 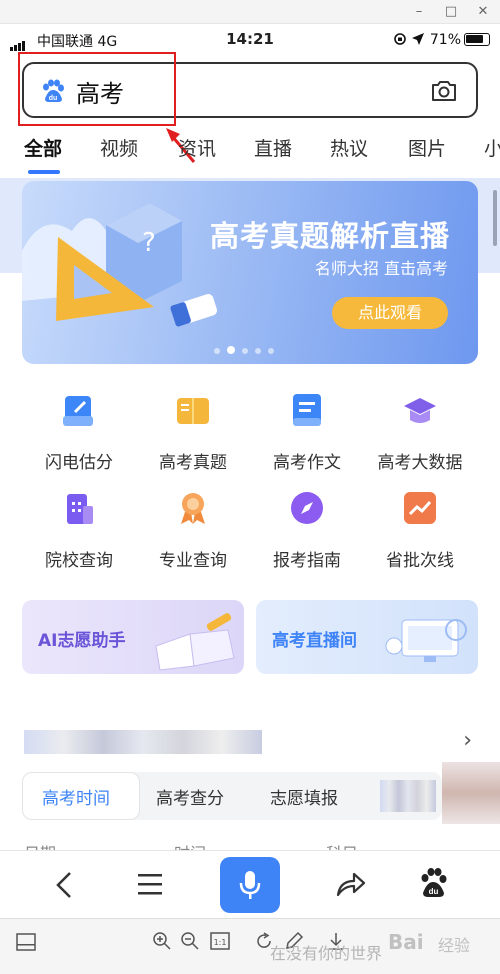 What do you see at coordinates (433, 883) in the screenshot?
I see `baidu-home-icon: du` at bounding box center [433, 883].